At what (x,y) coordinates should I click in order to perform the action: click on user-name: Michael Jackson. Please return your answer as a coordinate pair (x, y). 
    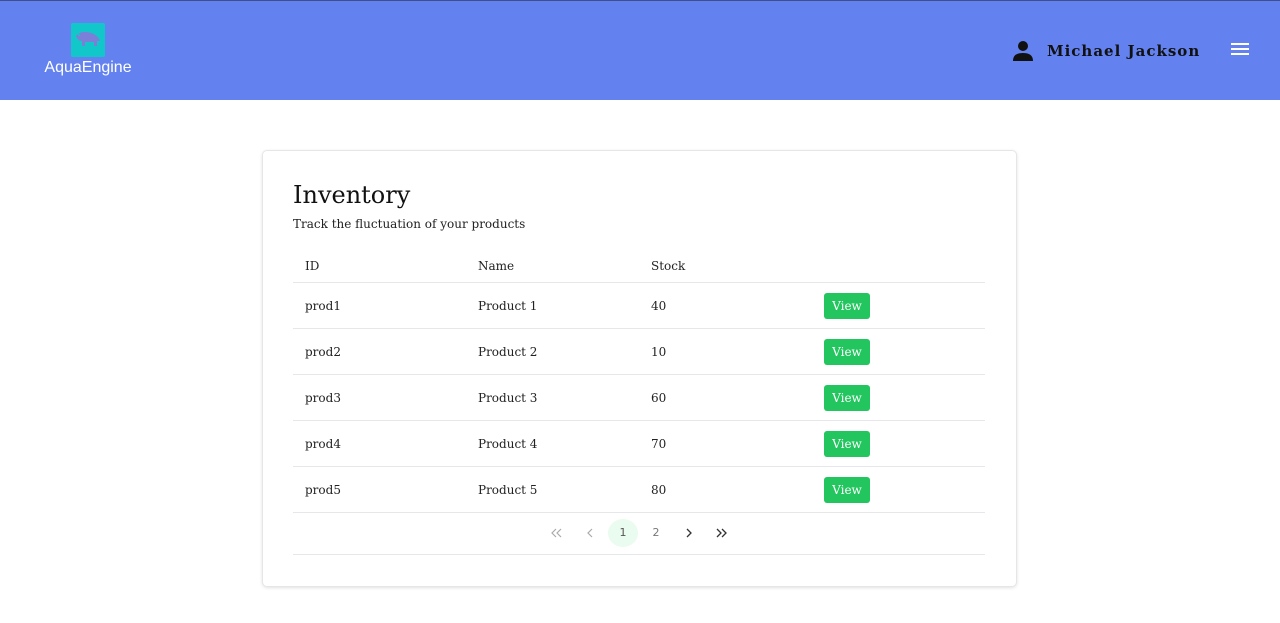
    Looking at the image, I should click on (1124, 51).